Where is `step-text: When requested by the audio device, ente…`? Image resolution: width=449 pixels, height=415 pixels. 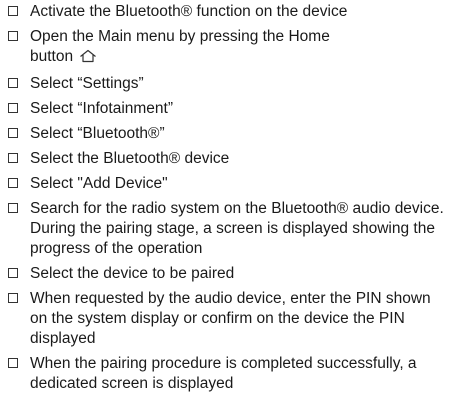 step-text: When requested by the audio device, ente… is located at coordinates (230, 318).